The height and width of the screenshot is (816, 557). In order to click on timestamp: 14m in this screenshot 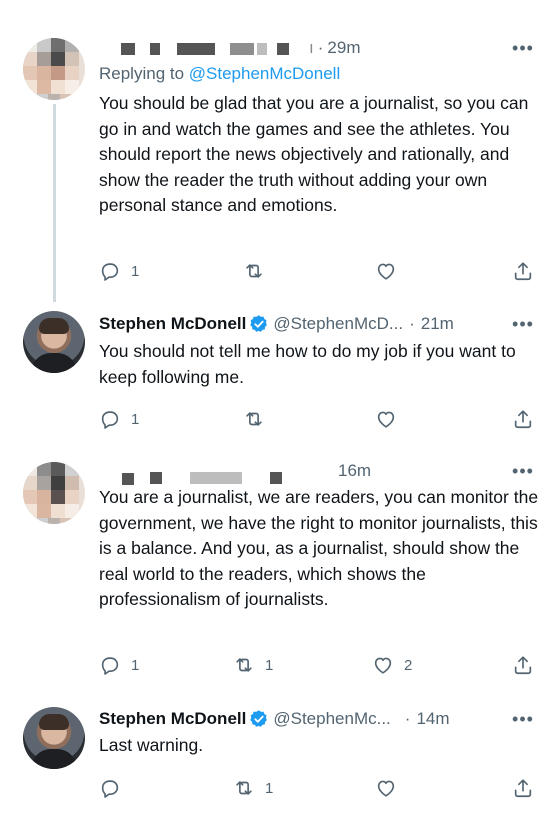, I will do `click(432, 719)`.